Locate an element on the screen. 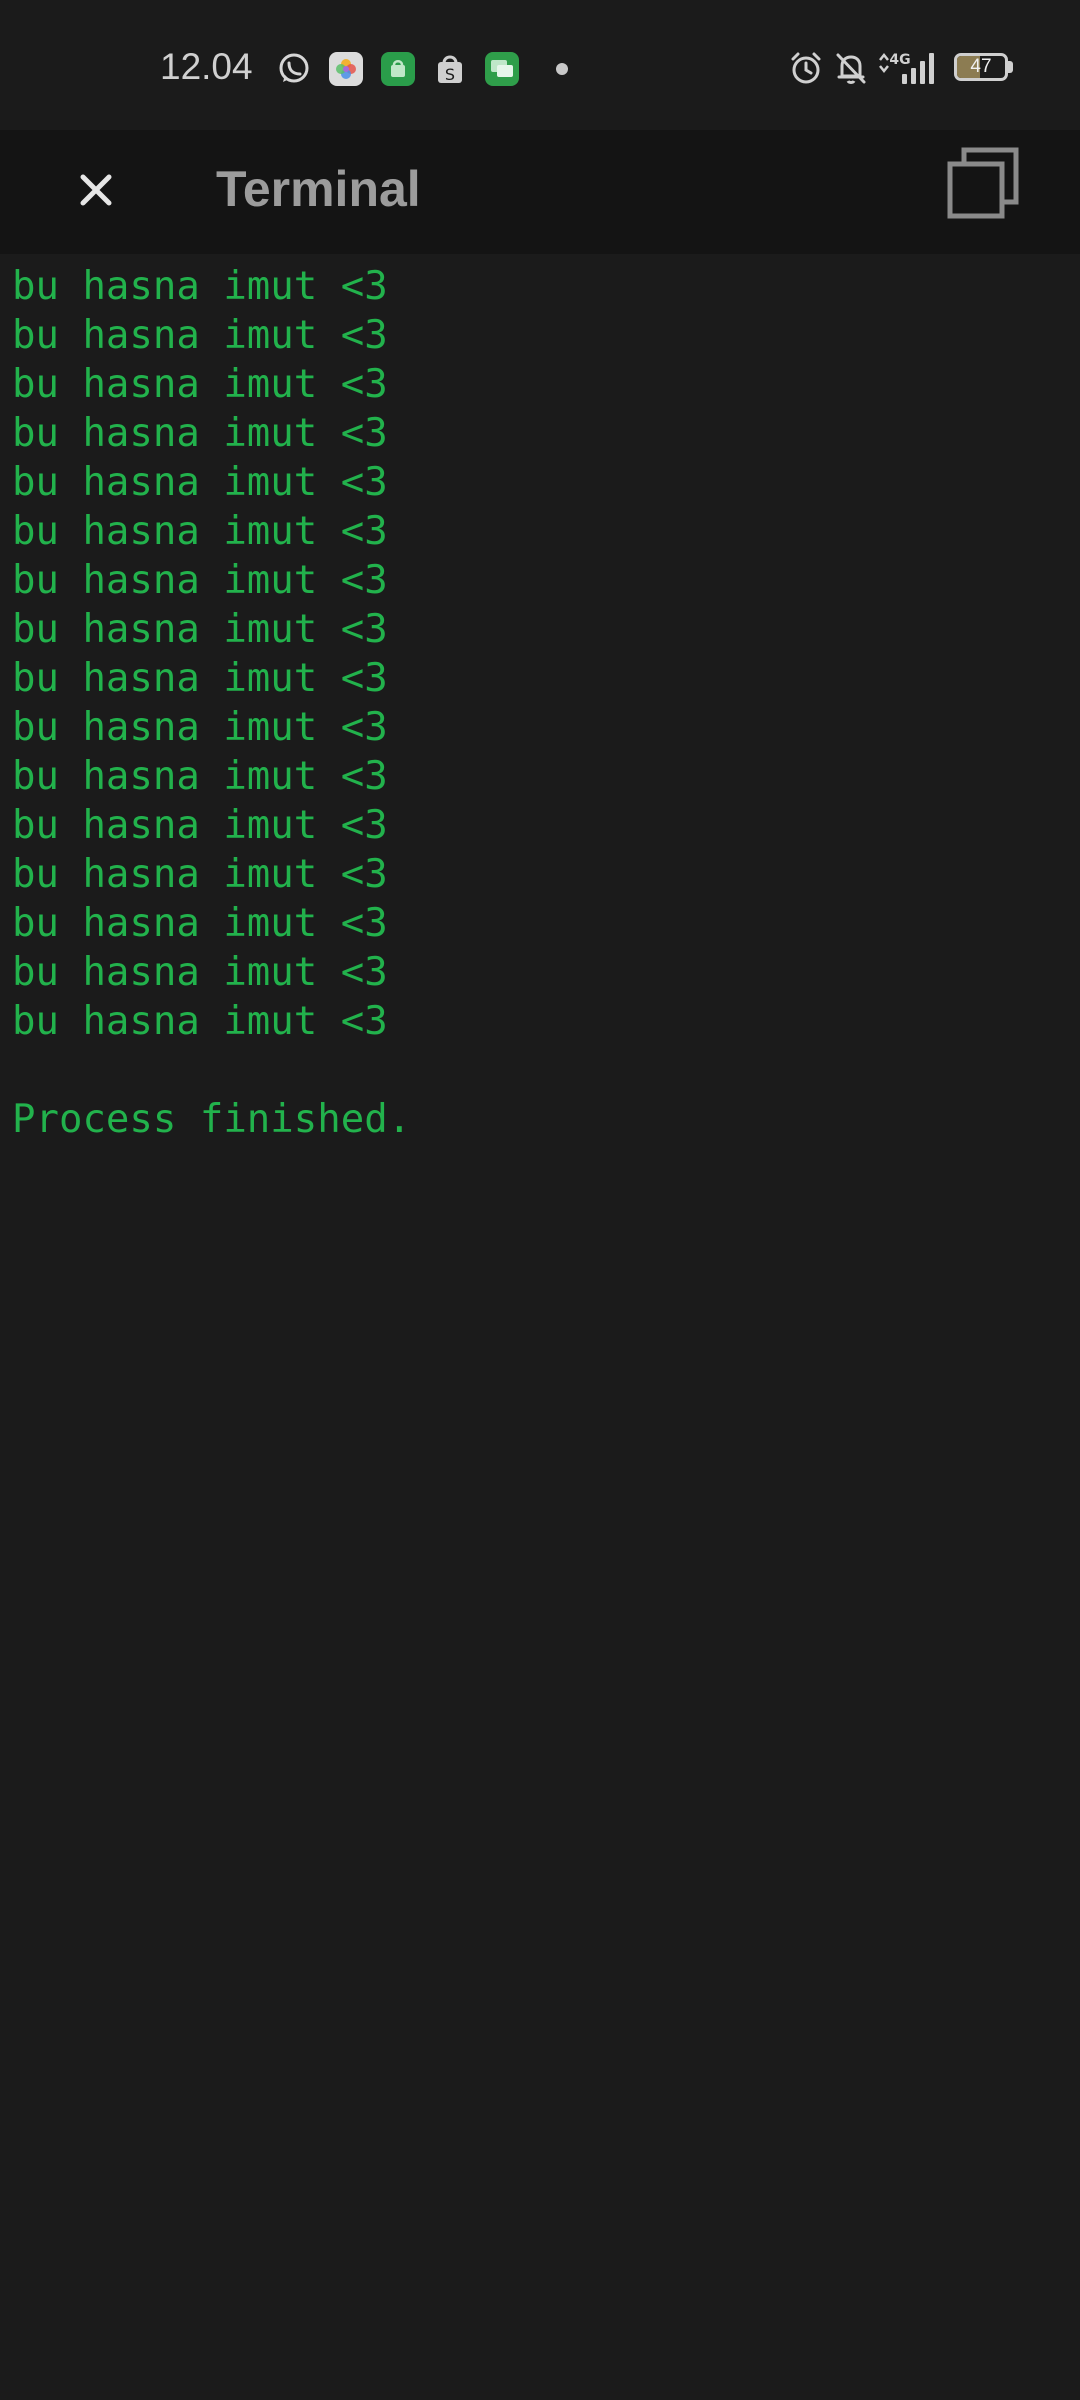 Image resolution: width=1080 pixels, height=2400 pixels. close-button is located at coordinates (96, 190).